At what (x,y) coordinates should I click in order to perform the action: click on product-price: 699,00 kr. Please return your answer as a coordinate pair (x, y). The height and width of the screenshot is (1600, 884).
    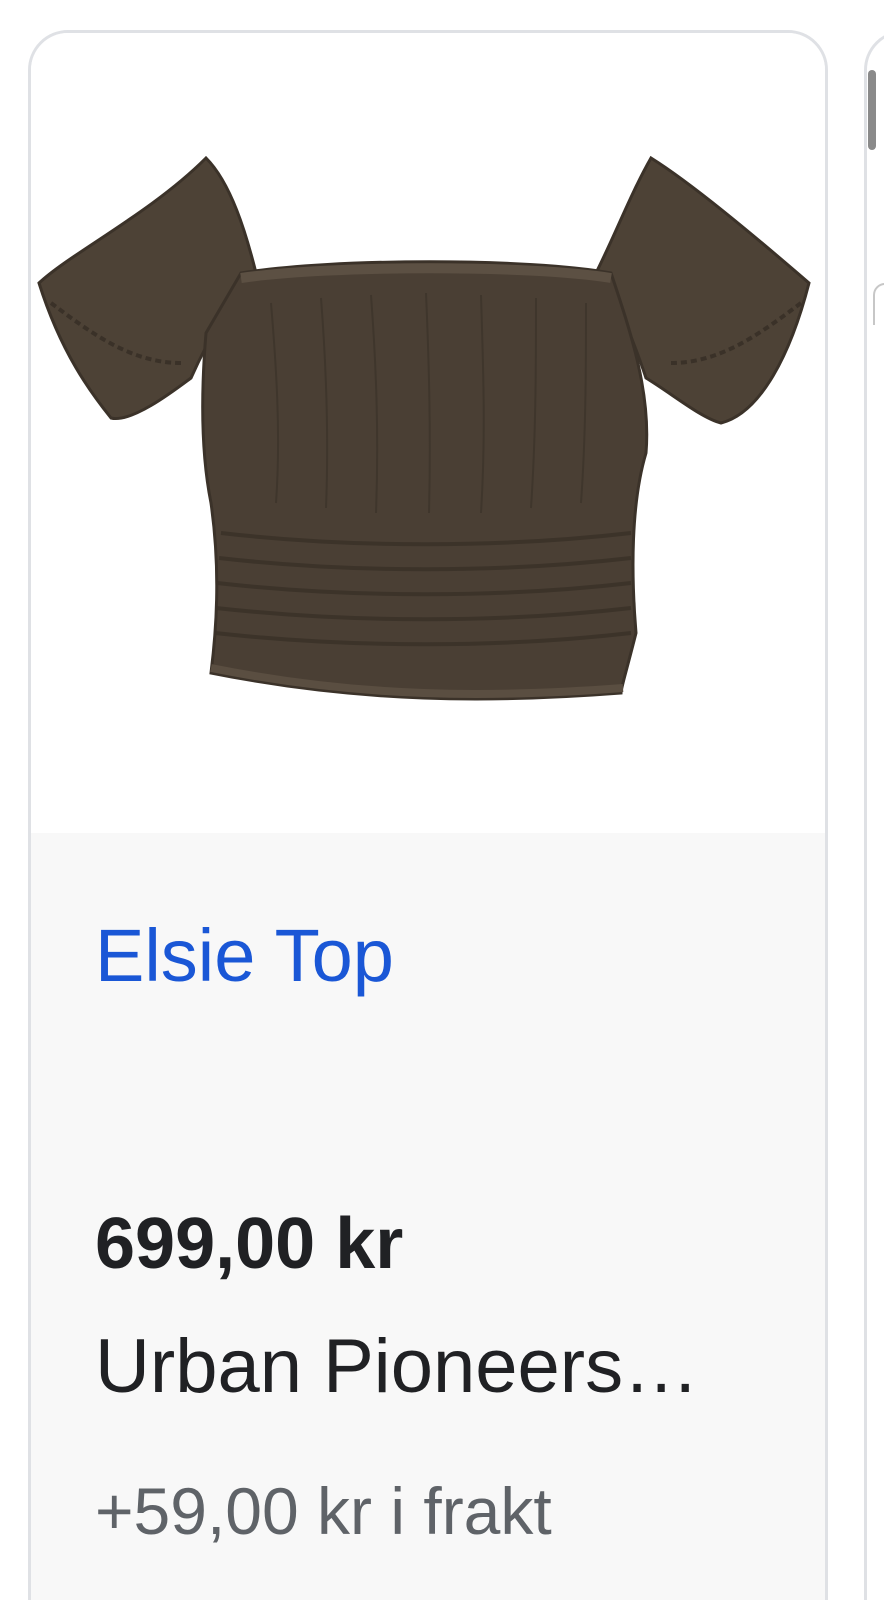
    Looking at the image, I should click on (249, 1244).